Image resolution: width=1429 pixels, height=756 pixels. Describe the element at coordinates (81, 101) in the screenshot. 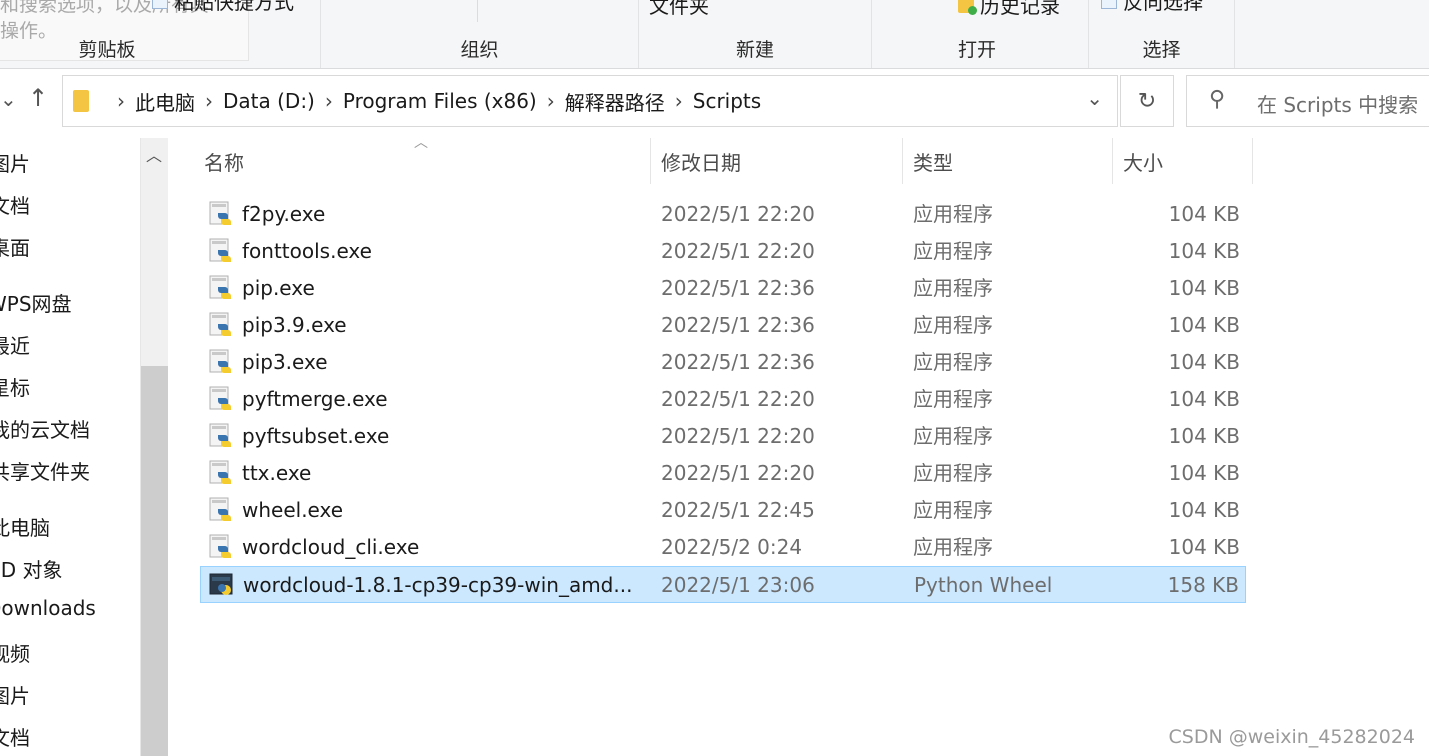

I see `folder-icon` at that location.